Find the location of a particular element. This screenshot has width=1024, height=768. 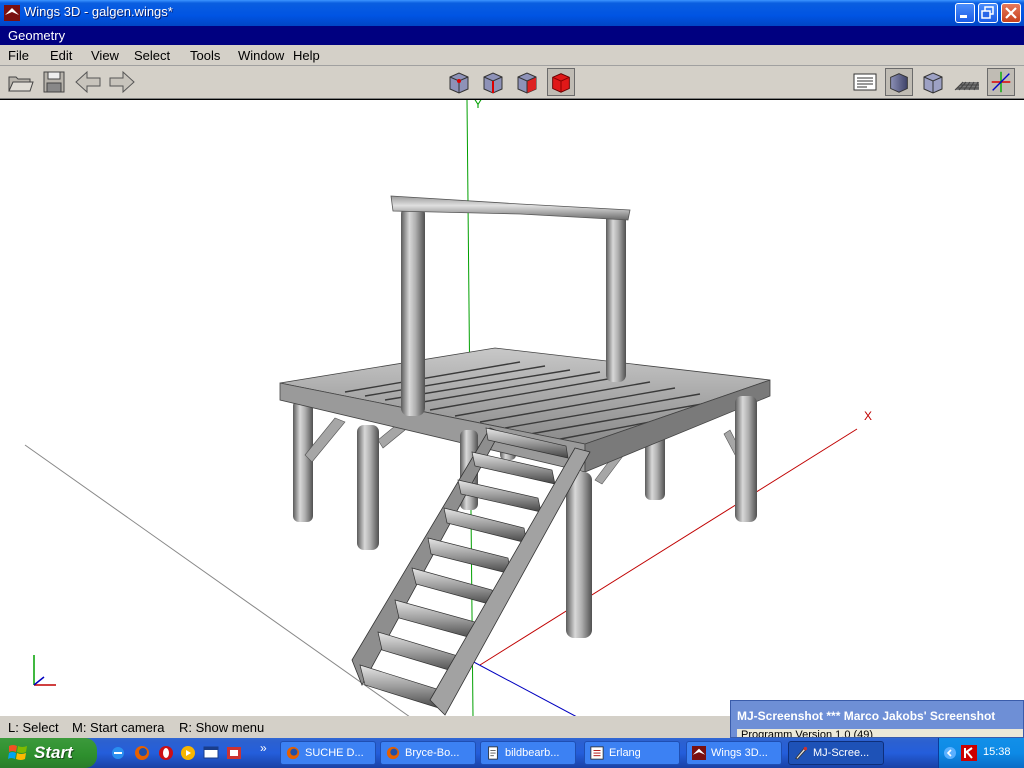

media-player-icon is located at coordinates (188, 753).